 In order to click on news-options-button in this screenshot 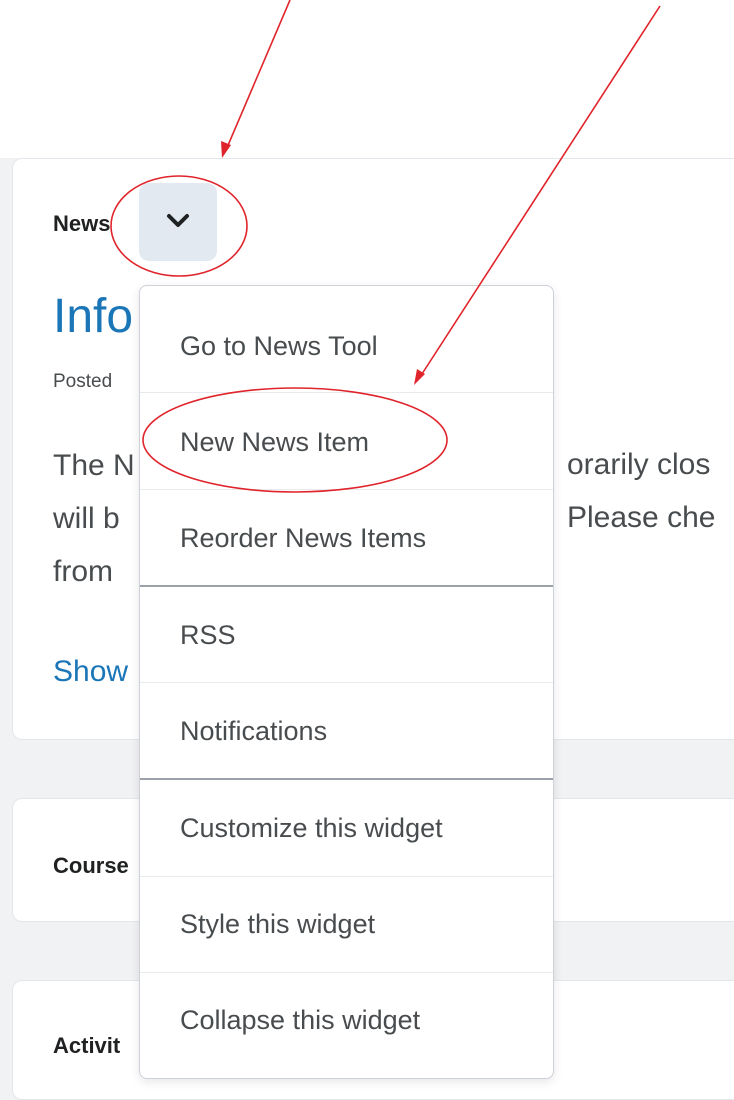, I will do `click(178, 222)`.